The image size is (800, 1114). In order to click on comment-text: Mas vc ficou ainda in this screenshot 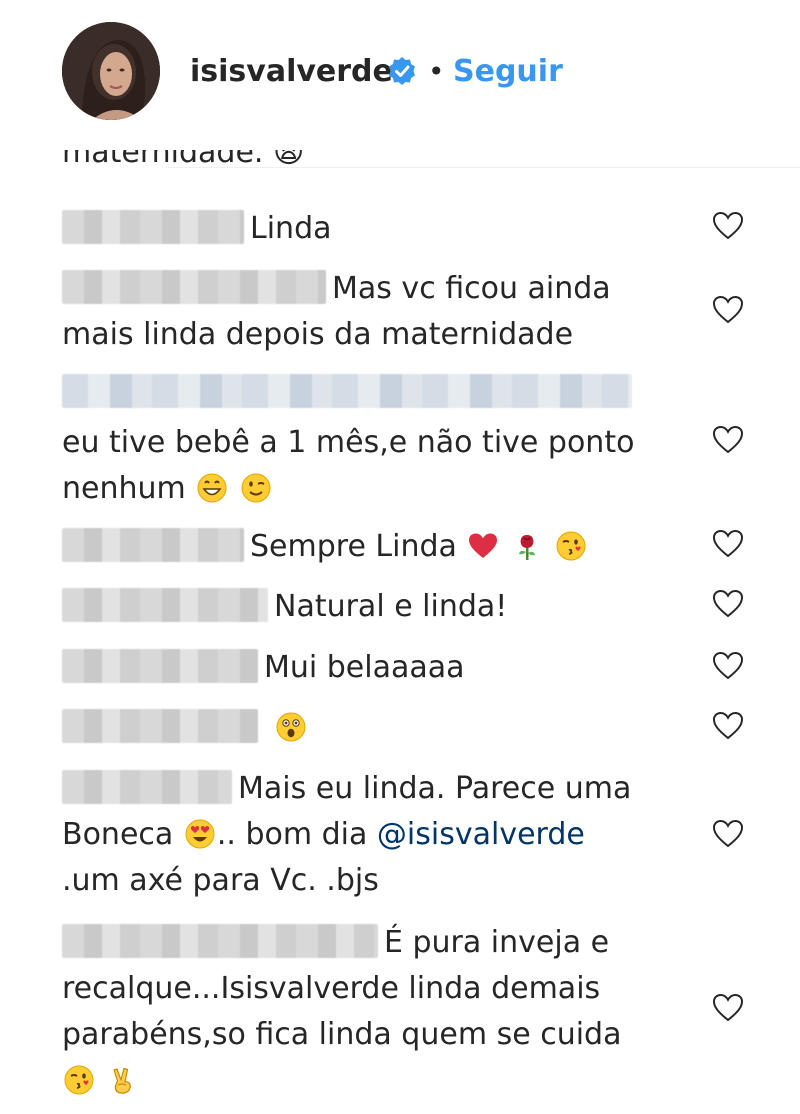, I will do `click(471, 288)`.